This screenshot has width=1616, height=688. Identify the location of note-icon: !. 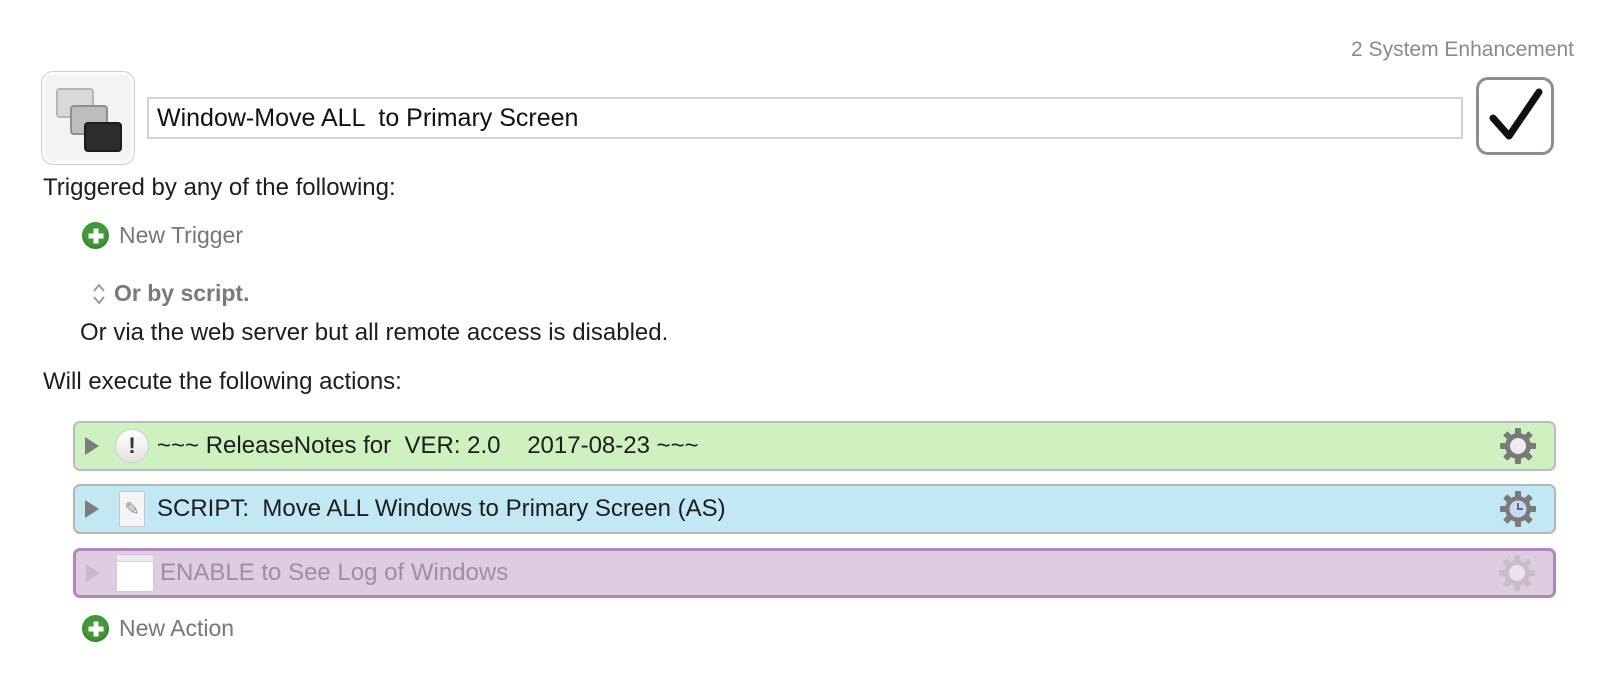
(132, 446).